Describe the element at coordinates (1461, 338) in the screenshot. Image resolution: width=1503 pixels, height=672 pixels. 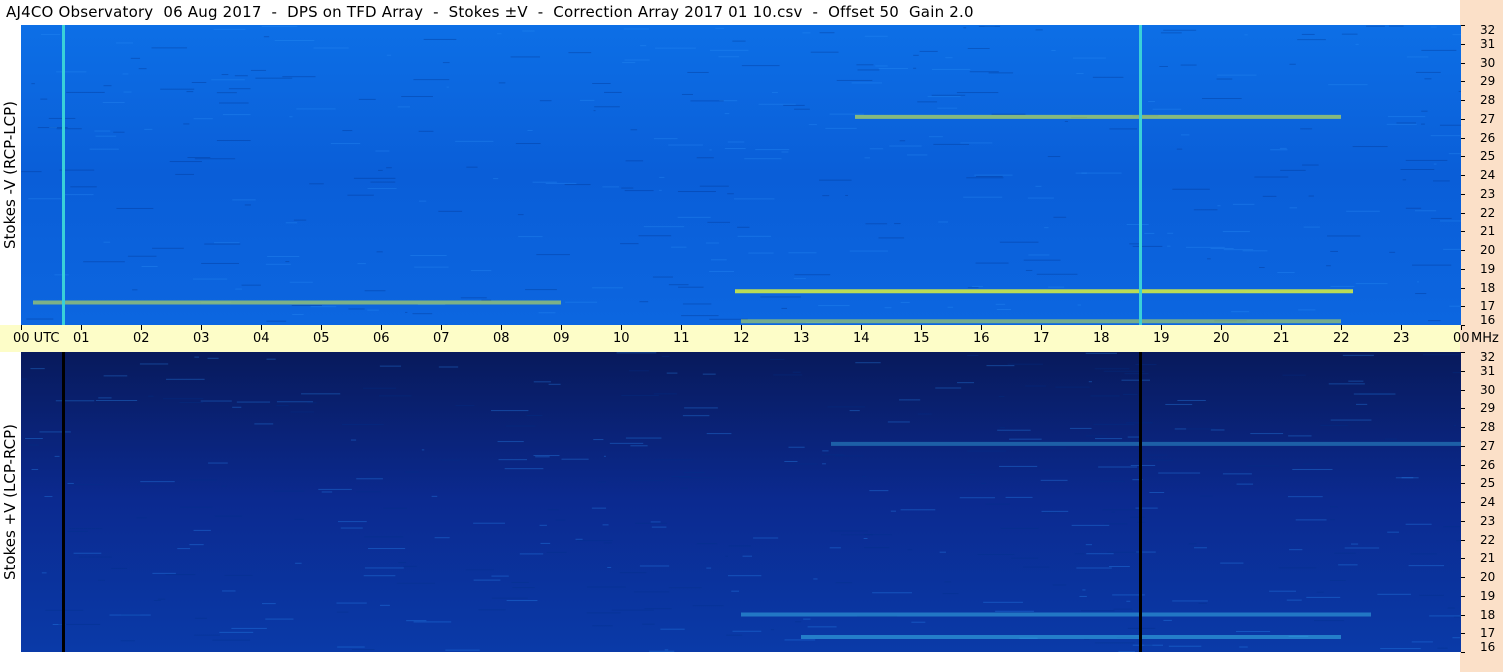
I see `time-tick-label: 00` at that location.